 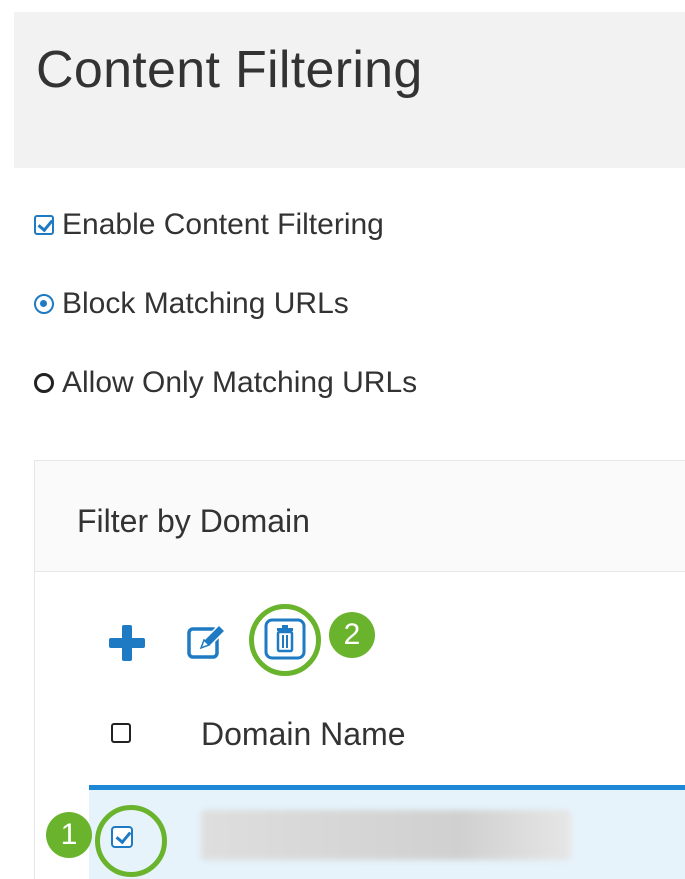 I want to click on domain-name-column-header: Domain Name, so click(x=303, y=734).